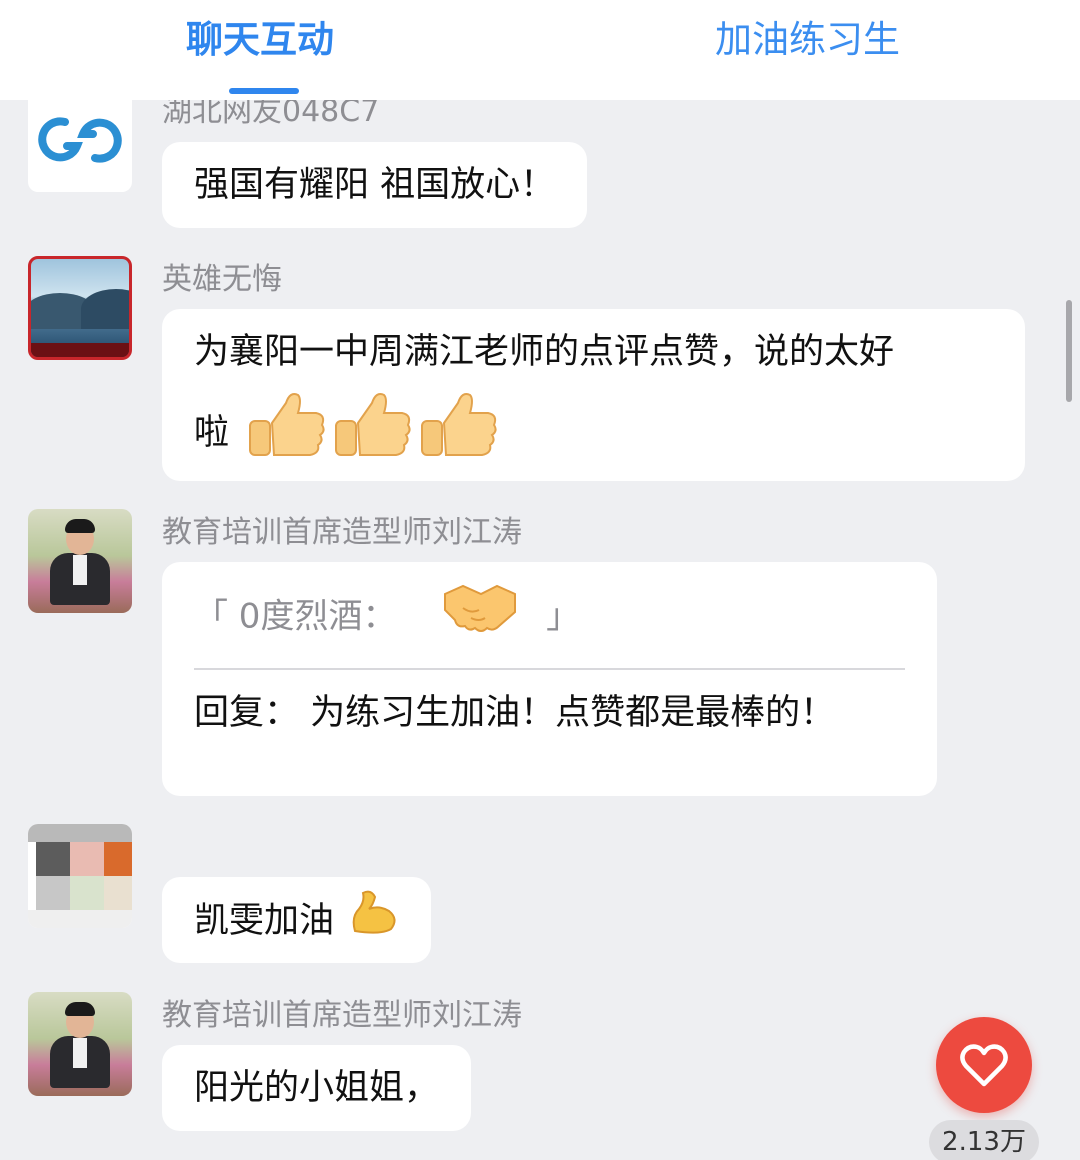 This screenshot has height=1160, width=1080. I want to click on username: 英雄无悔, so click(222, 279).